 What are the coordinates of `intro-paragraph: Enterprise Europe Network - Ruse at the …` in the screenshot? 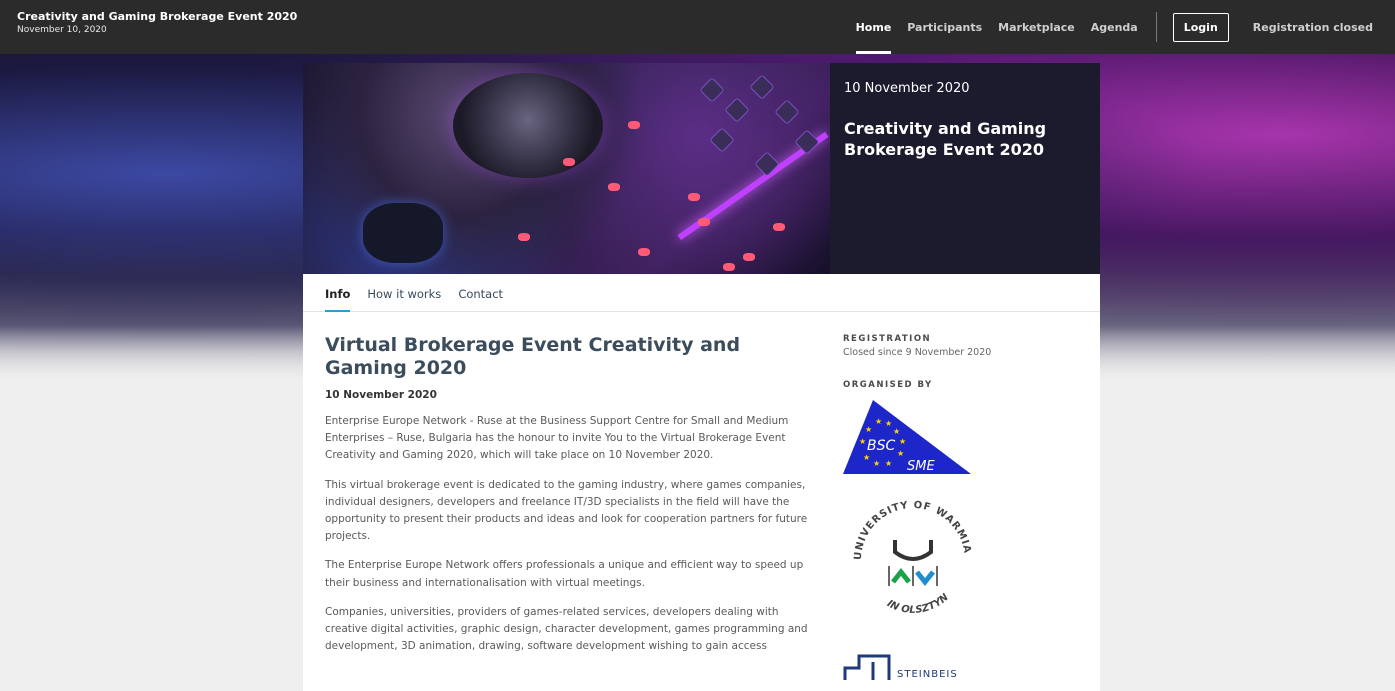 It's located at (557, 438).